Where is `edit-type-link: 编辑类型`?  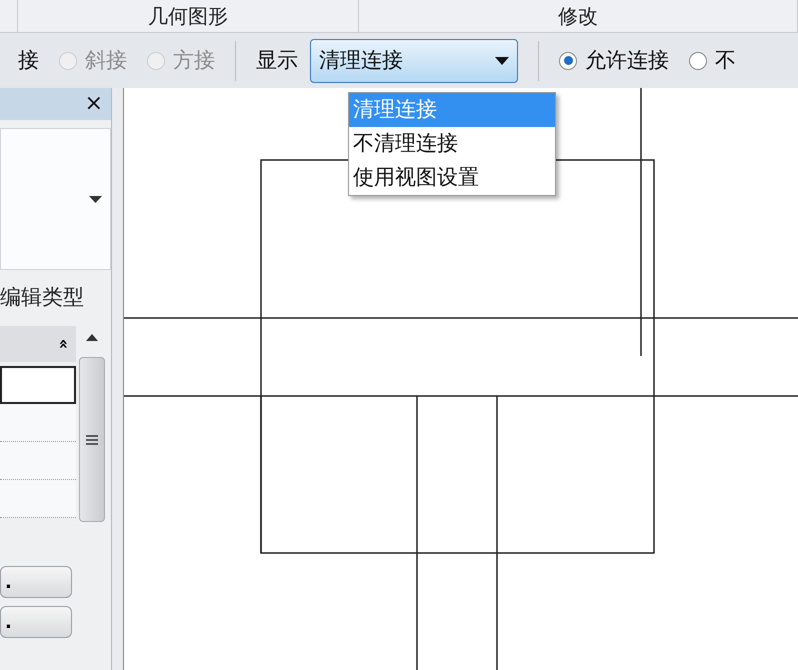 edit-type-link: 编辑类型 is located at coordinates (42, 298).